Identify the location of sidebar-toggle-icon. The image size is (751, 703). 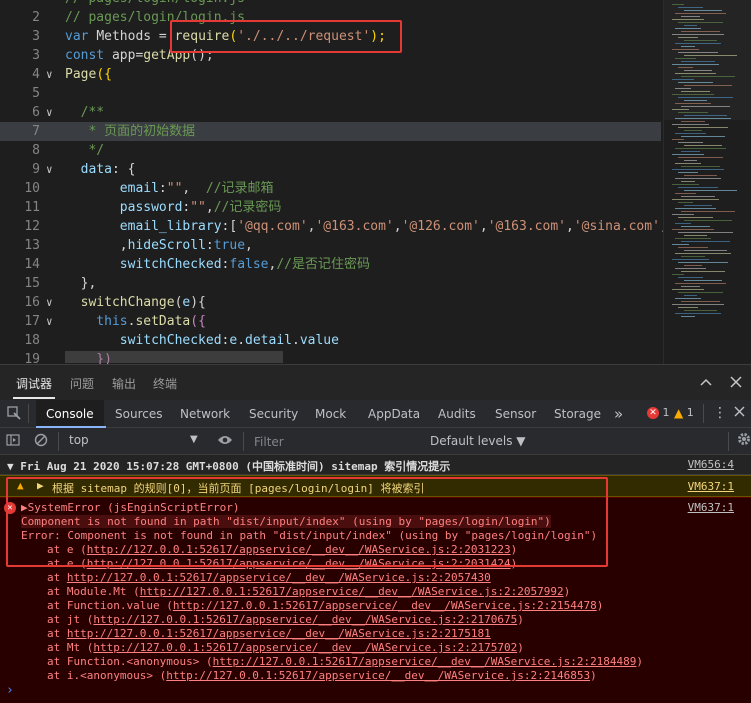
(13, 442).